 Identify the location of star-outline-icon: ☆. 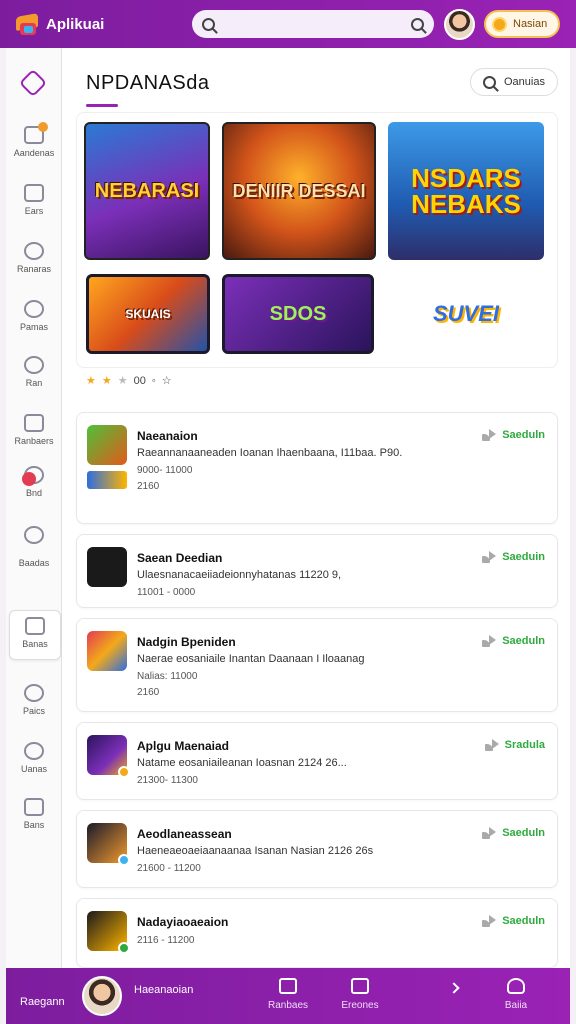
(167, 380).